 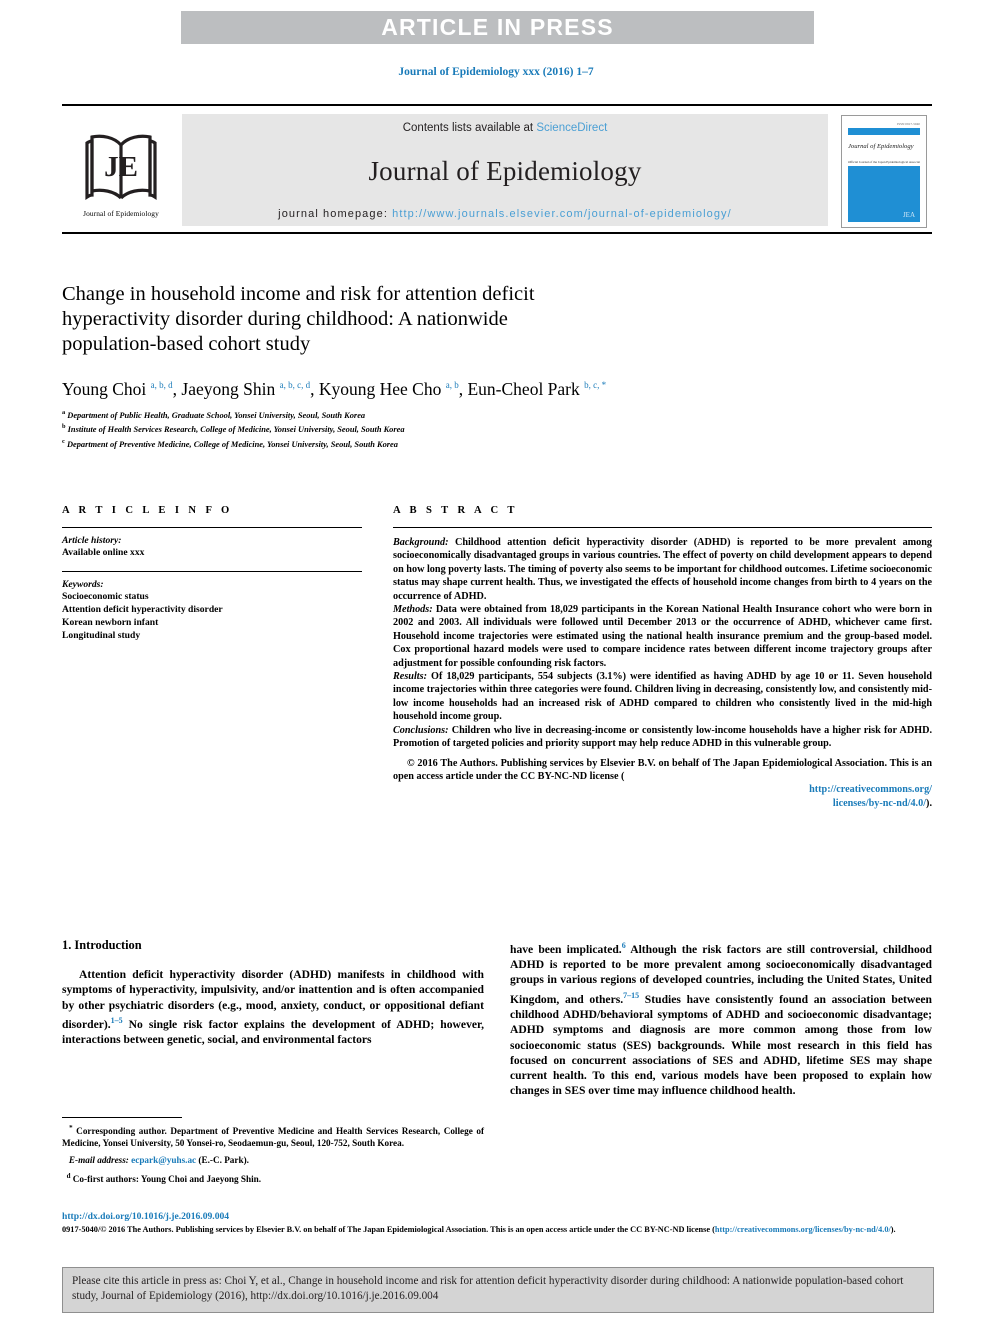 I want to click on article-info-section: A R T I C L E I N F O Article history, so click(x=212, y=573).